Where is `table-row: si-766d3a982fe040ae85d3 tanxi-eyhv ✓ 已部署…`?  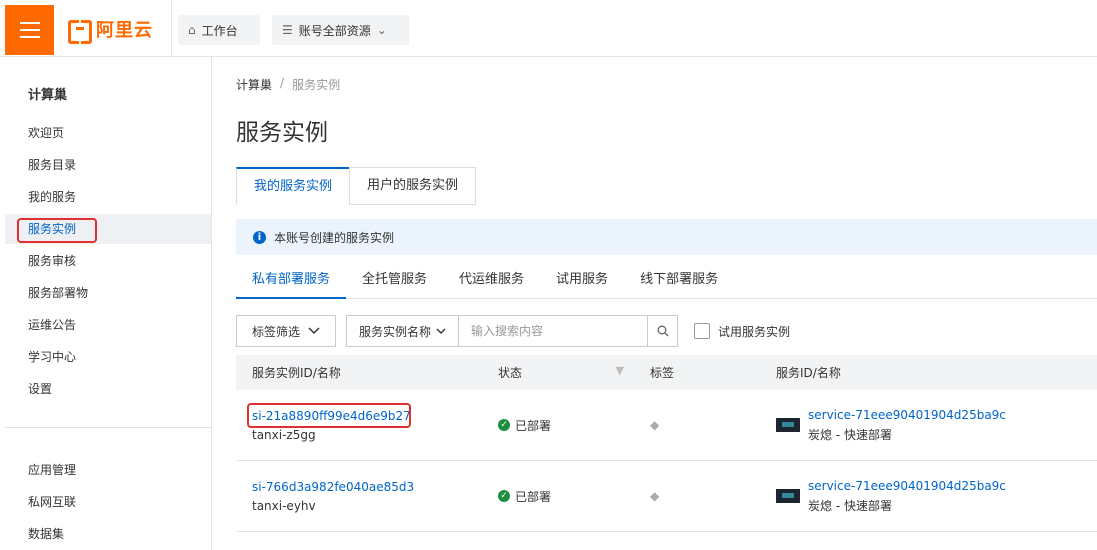 table-row: si-766d3a982fe040ae85d3 tanxi-eyhv ✓ 已部署… is located at coordinates (666, 496).